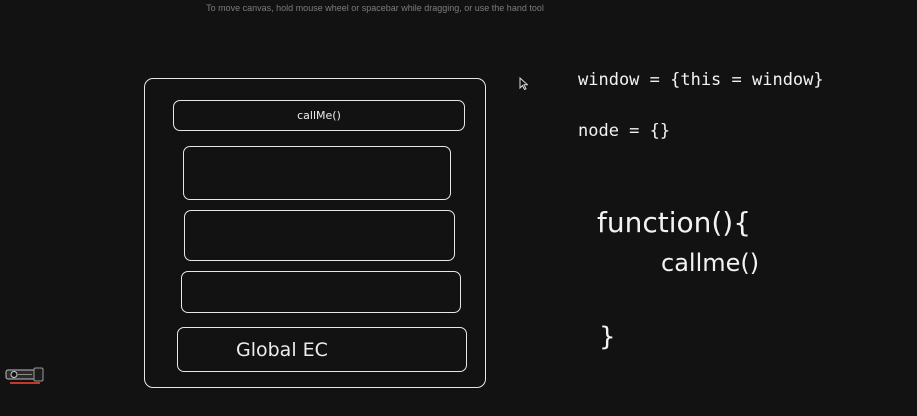 This screenshot has width=917, height=416. I want to click on mouse-pointer-icon, so click(523, 83).